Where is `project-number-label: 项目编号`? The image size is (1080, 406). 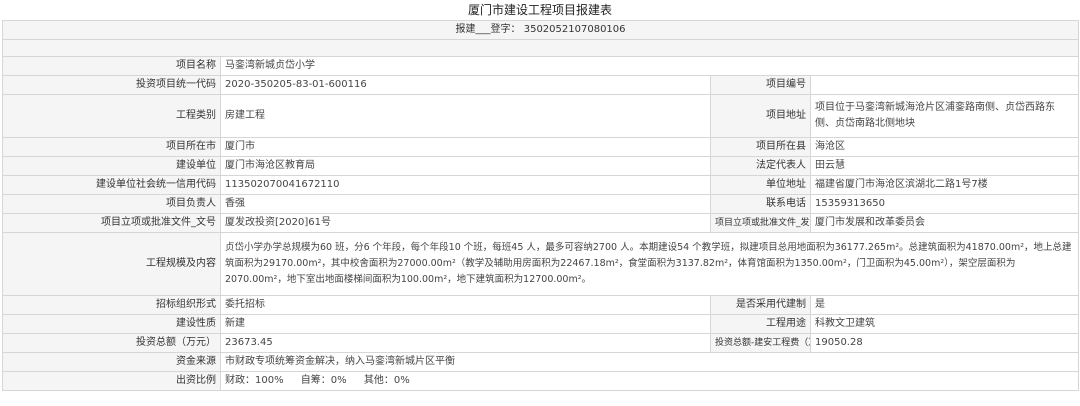
project-number-label: 项目编号 is located at coordinates (760, 85).